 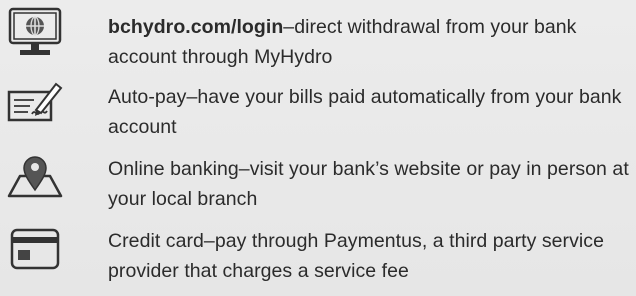 I want to click on credit-card-icon, so click(x=35, y=250).